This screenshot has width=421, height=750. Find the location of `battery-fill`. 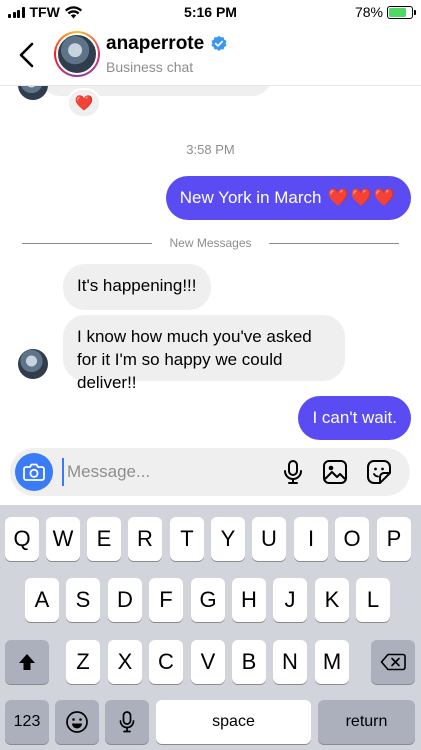

battery-fill is located at coordinates (398, 12).